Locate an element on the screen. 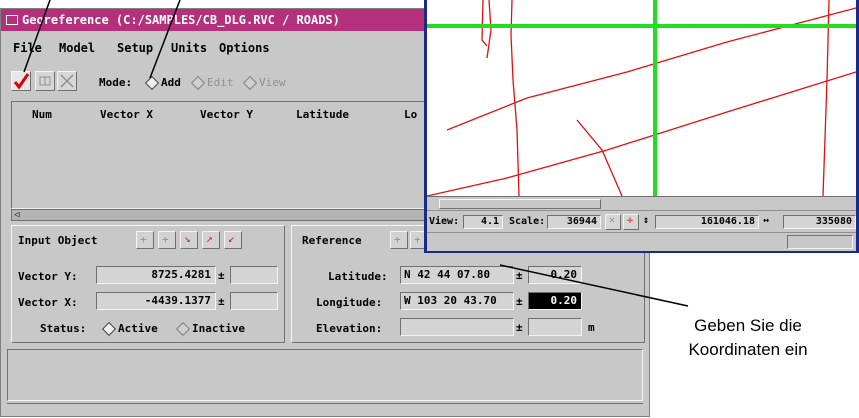 The height and width of the screenshot is (418, 859). callout-line-1: Geben Sie die is located at coordinates (748, 325).